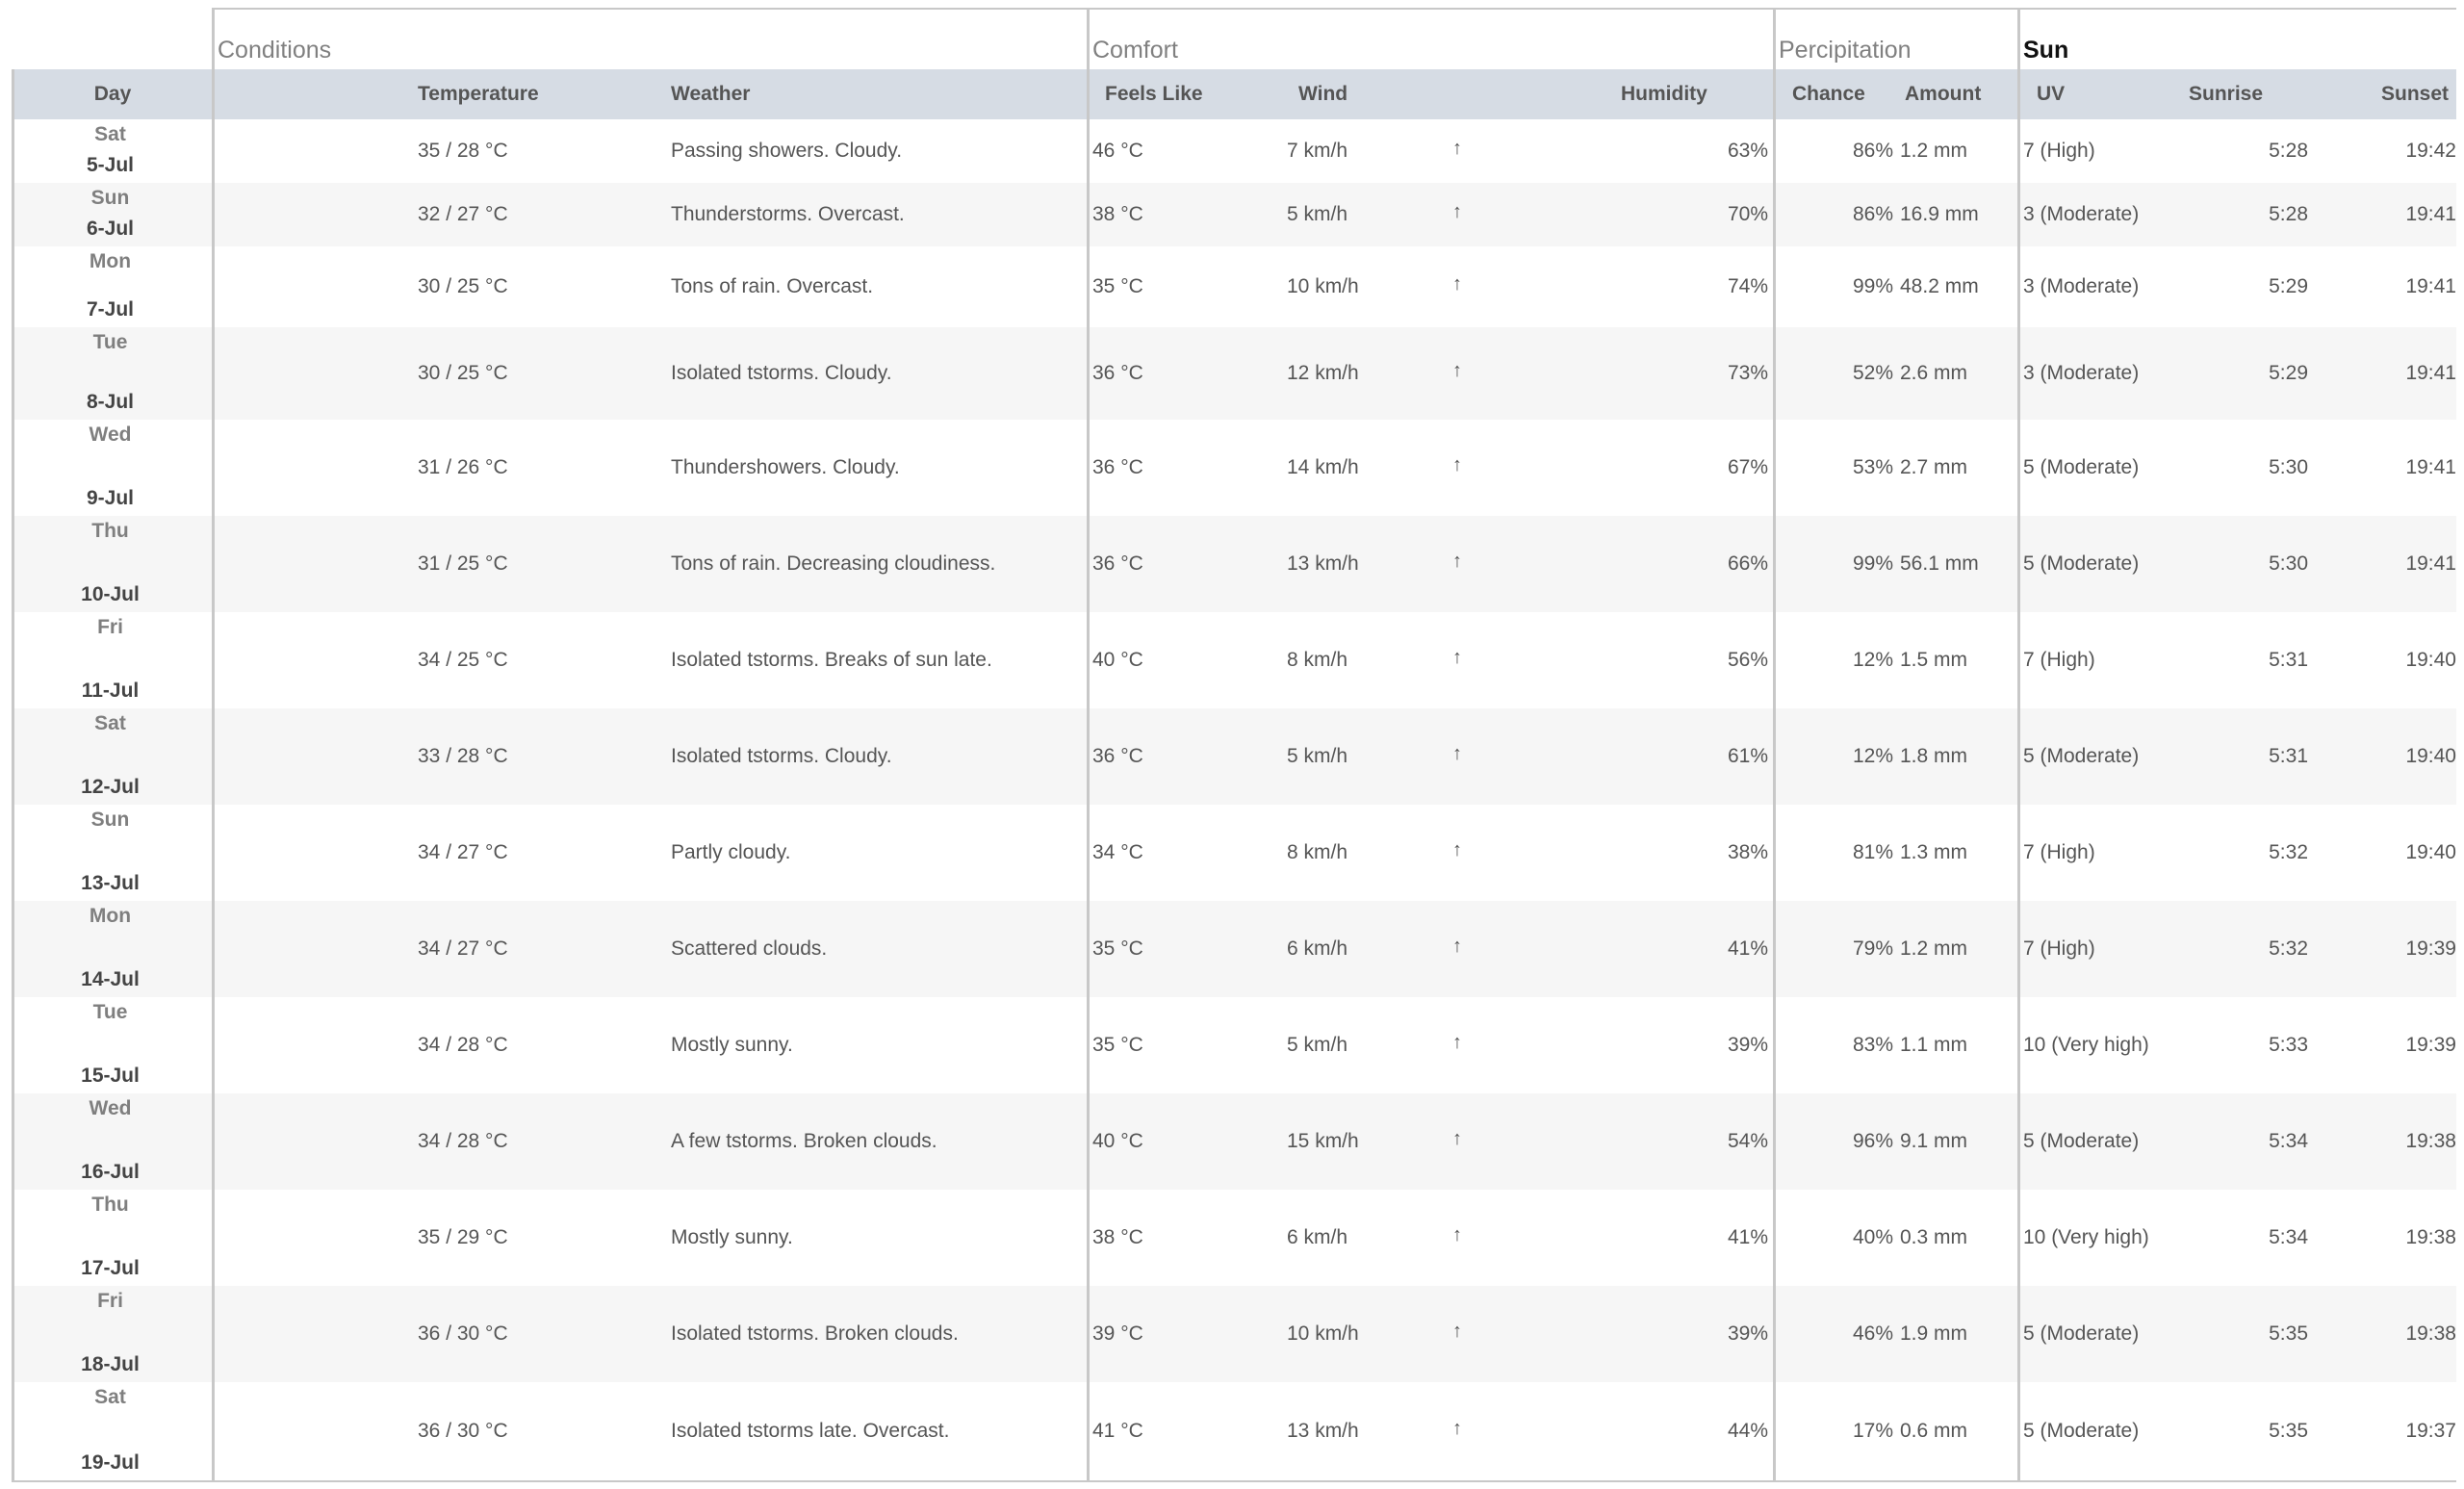 The width and height of the screenshot is (2464, 1489). What do you see at coordinates (478, 94) in the screenshot?
I see `header-temperature: Temperature` at bounding box center [478, 94].